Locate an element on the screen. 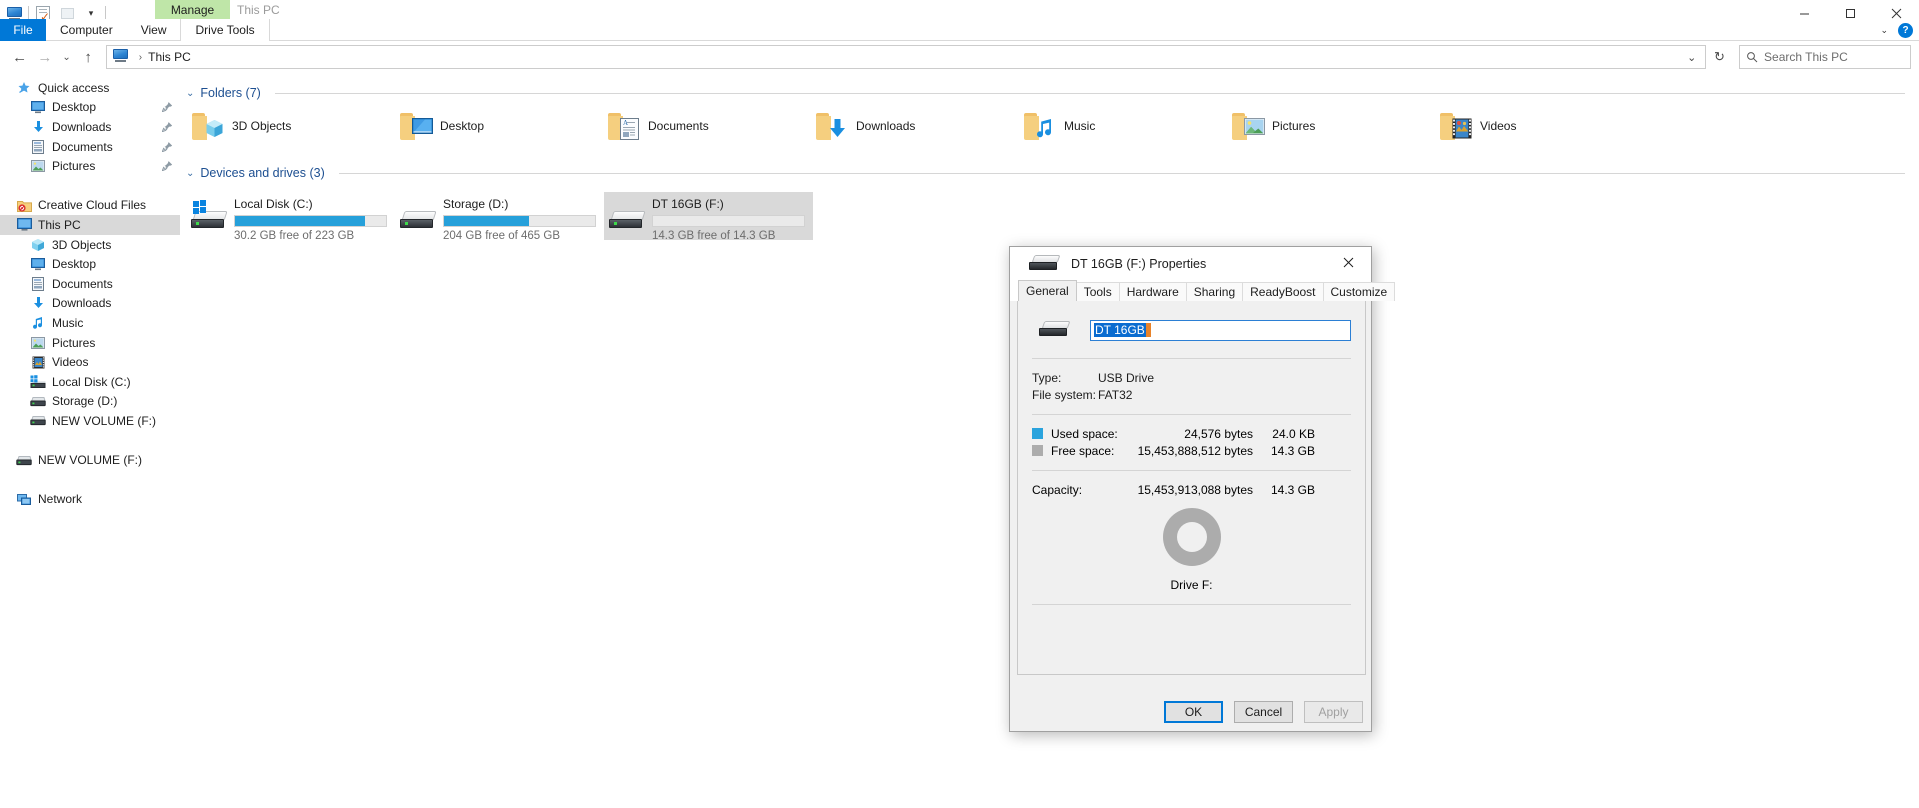  folder-downloads-icon is located at coordinates (832, 126).